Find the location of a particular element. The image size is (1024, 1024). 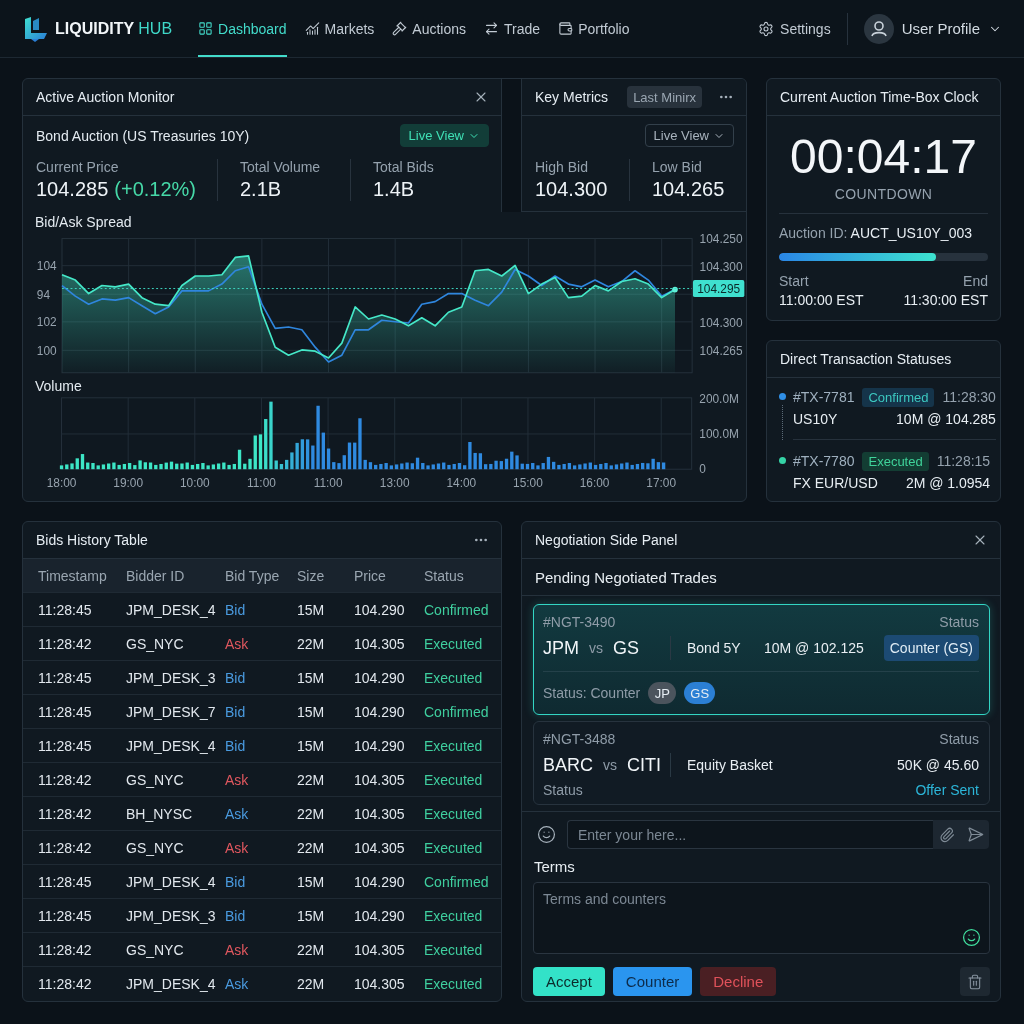

party-name: JPM is located at coordinates (561, 648).